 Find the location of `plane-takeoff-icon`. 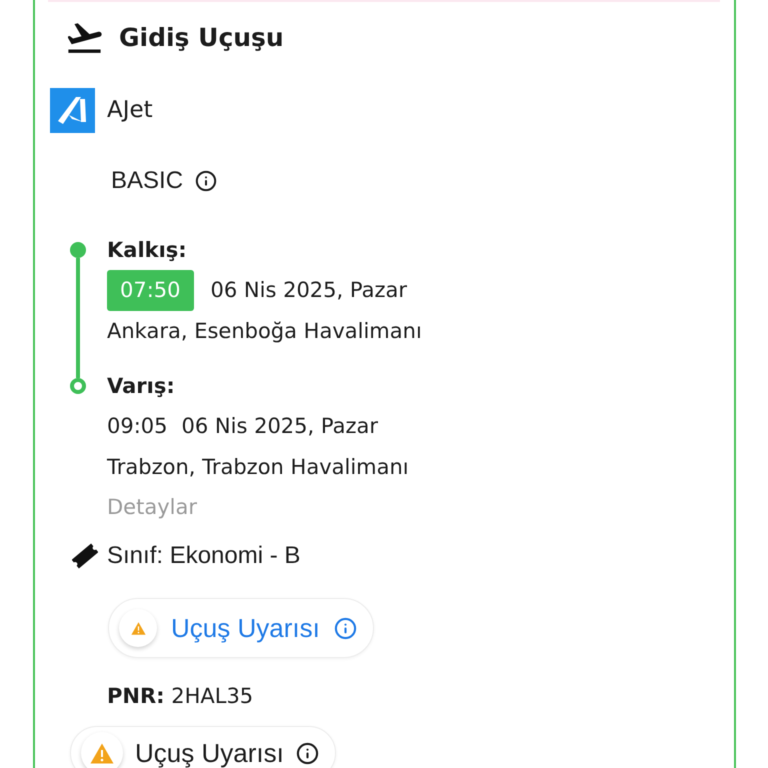

plane-takeoff-icon is located at coordinates (85, 38).